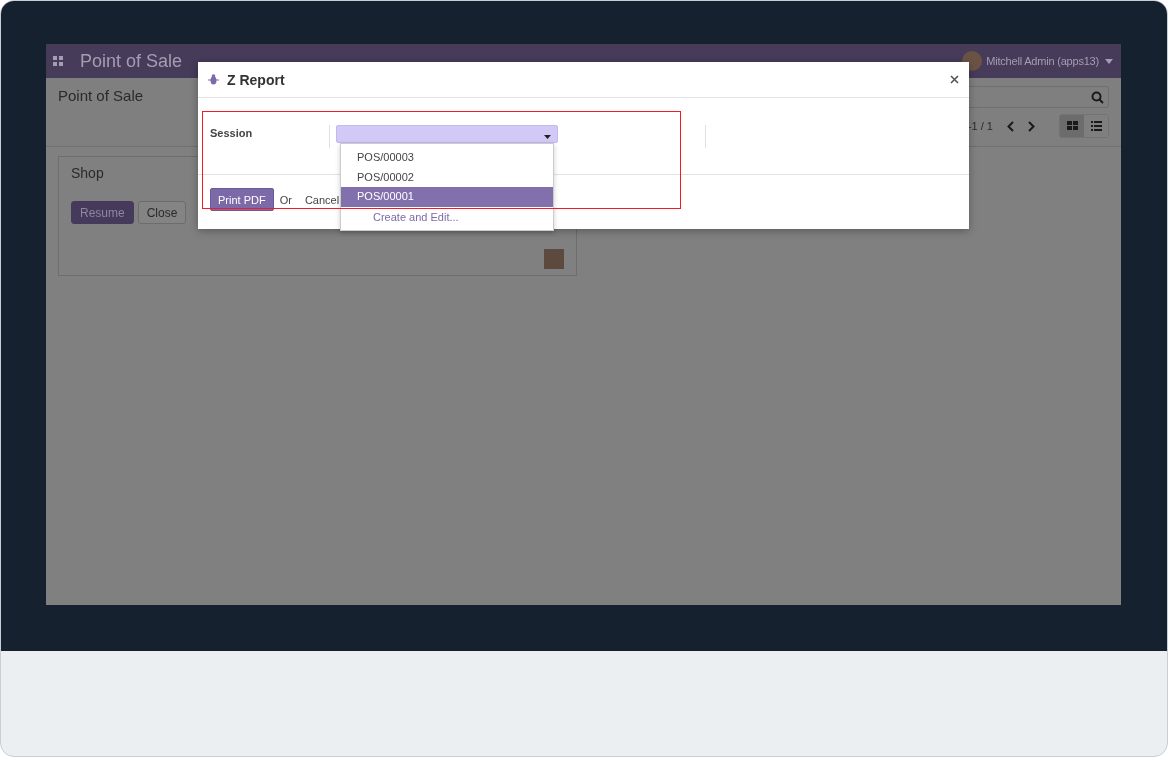 This screenshot has width=1168, height=757. Describe the element at coordinates (447, 177) in the screenshot. I see `dropdown-option: POS/00002` at that location.